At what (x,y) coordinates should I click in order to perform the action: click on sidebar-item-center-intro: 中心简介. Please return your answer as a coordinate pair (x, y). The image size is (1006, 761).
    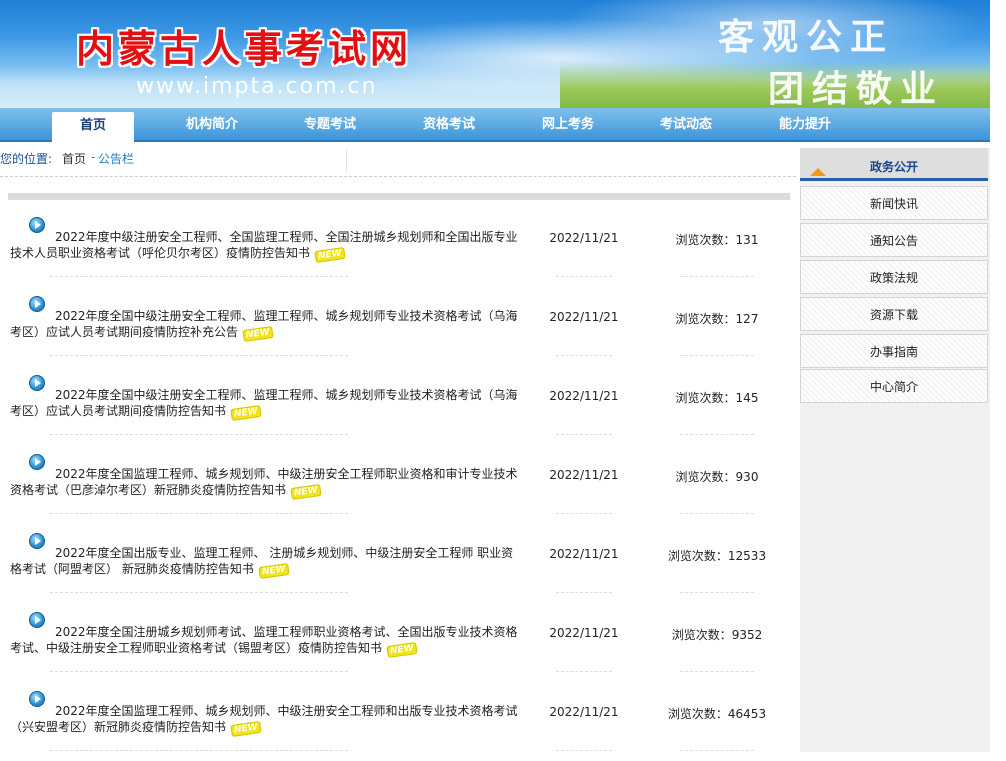
    Looking at the image, I should click on (894, 386).